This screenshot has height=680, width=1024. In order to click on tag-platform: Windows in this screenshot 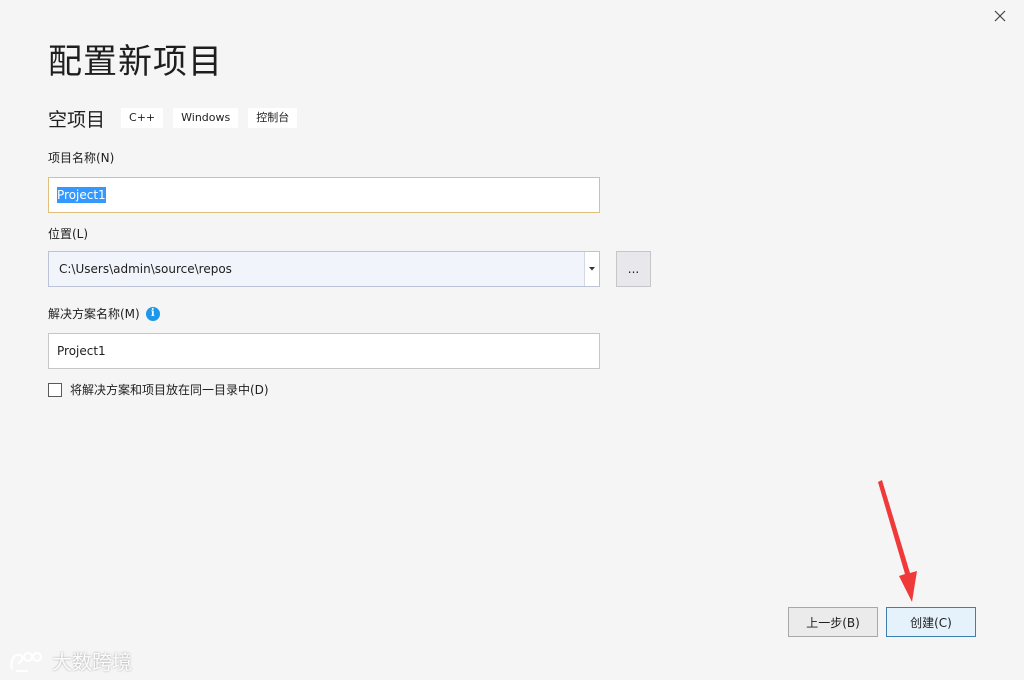, I will do `click(206, 118)`.